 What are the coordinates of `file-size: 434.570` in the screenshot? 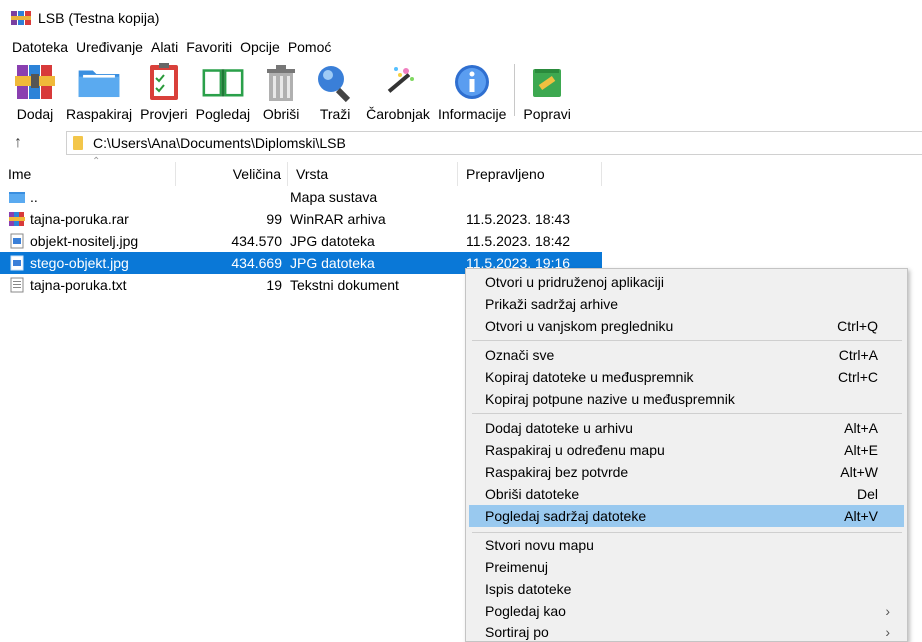 It's located at (256, 241).